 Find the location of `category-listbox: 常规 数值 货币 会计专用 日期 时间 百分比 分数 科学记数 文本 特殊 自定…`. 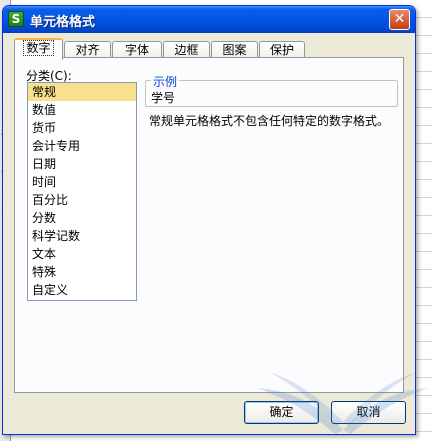

category-listbox: 常规 数值 货币 会计专用 日期 时间 百分比 分数 科学记数 文本 特殊 自定… is located at coordinates (82, 191).